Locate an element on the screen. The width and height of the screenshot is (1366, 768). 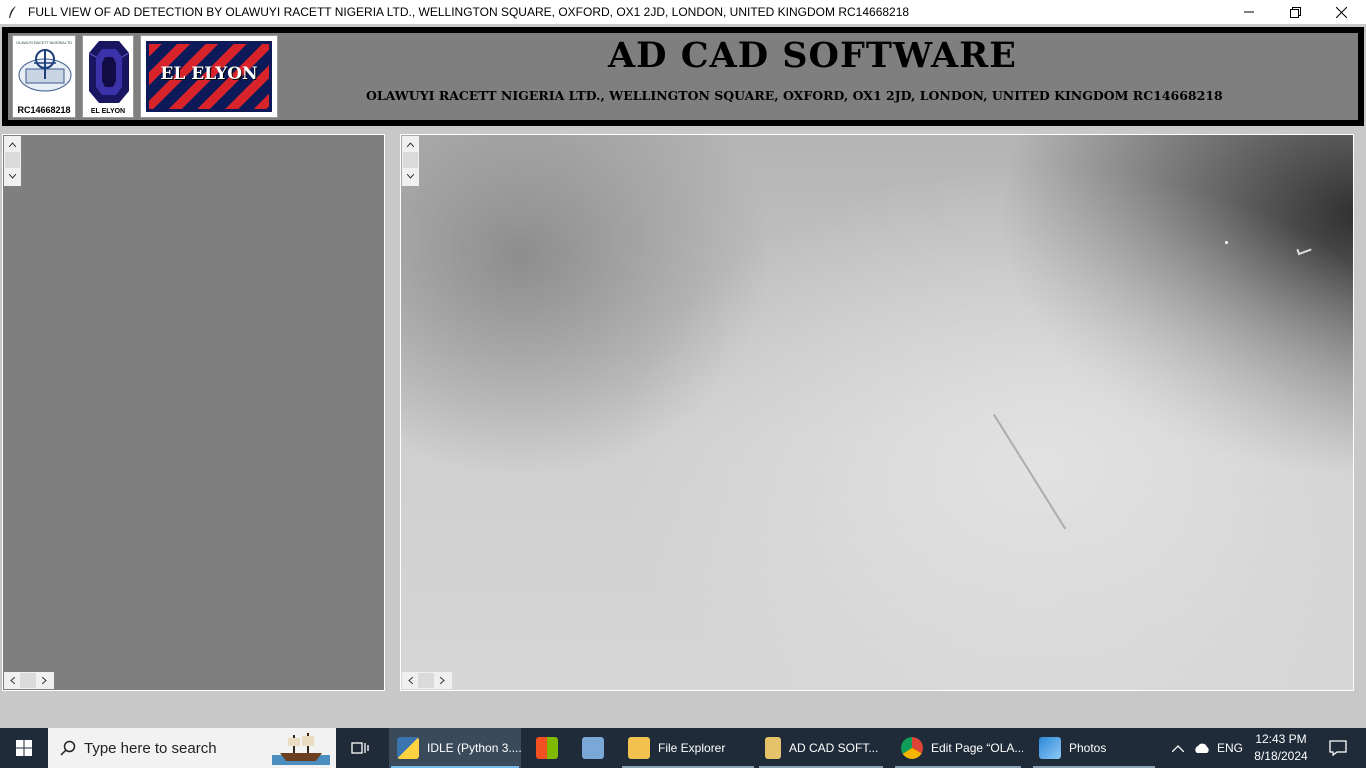
language-indicator: ENG is located at coordinates (1230, 748).